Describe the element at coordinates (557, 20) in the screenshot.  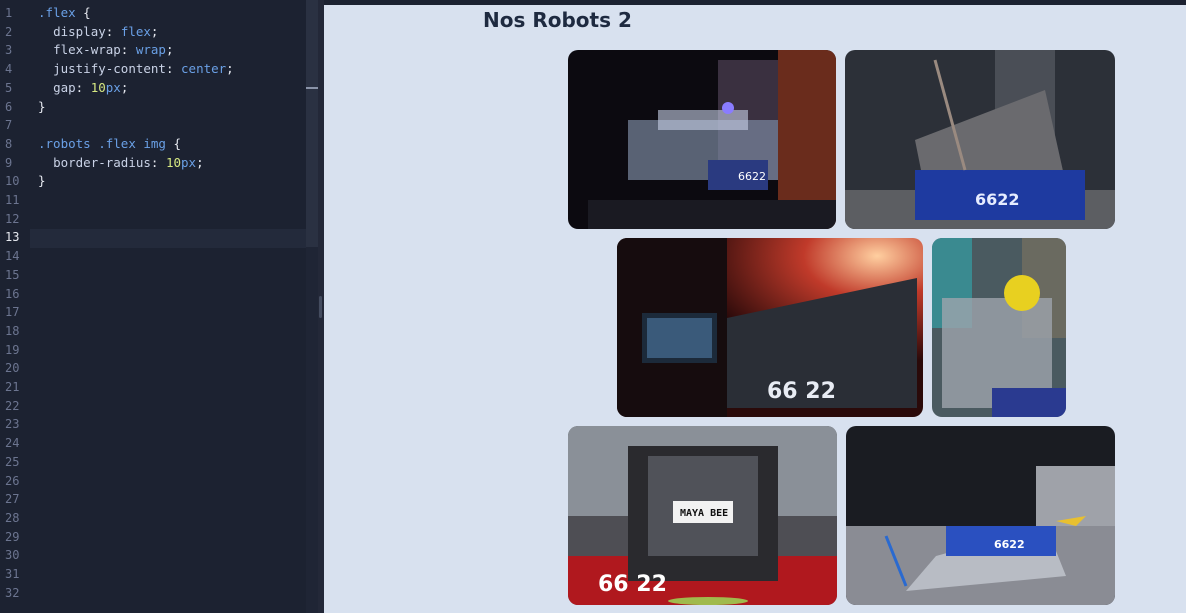
I see `page-title: Nos Robots 2` at that location.